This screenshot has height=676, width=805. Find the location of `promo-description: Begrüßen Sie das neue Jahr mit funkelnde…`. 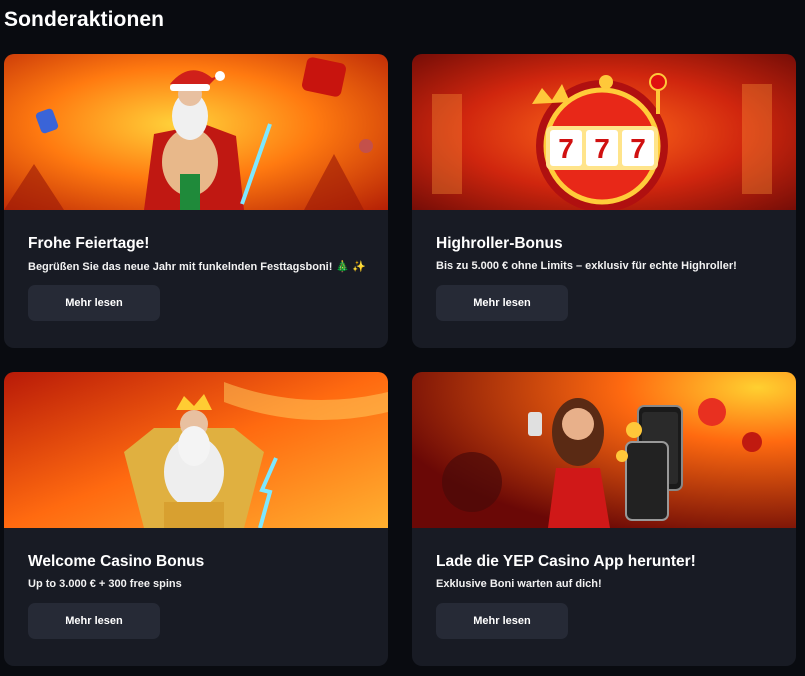

promo-description: Begrüßen Sie das neue Jahr mit funkelnde… is located at coordinates (197, 267).